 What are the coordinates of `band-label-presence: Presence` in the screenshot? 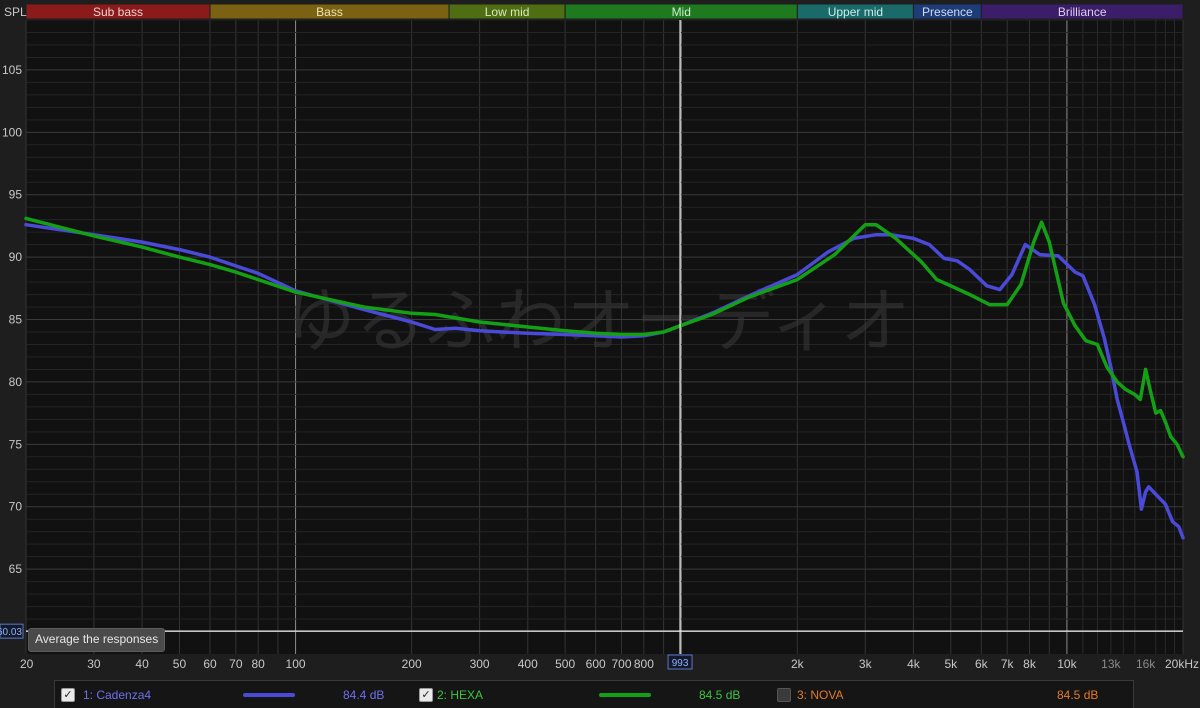 It's located at (947, 12).